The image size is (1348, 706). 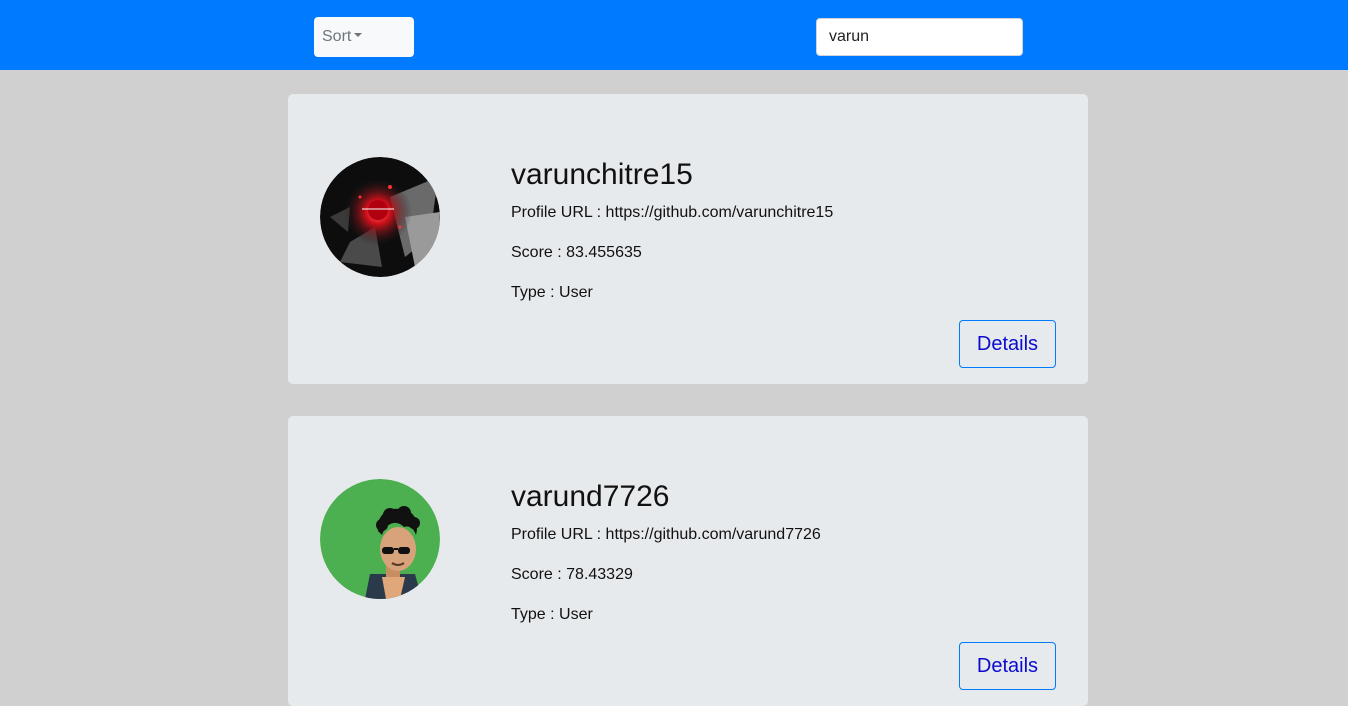 What do you see at coordinates (719, 212) in the screenshot?
I see `profile-url: https://github.com/varunchitre15` at bounding box center [719, 212].